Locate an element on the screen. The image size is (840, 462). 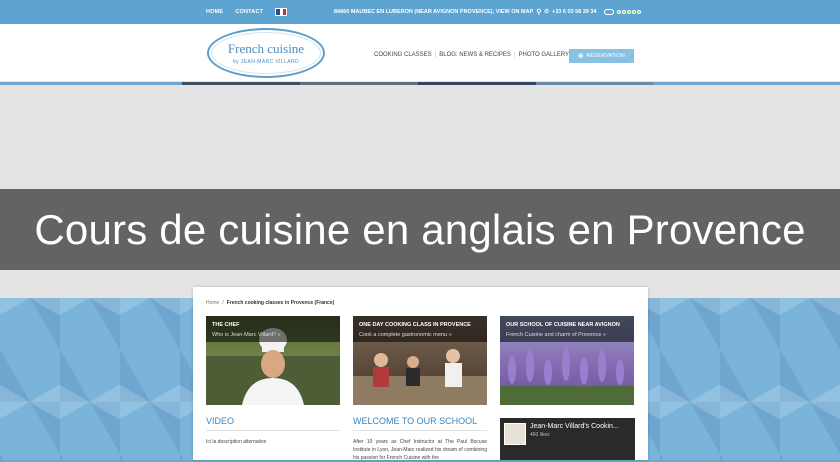
french-flag-icon is located at coordinates (281, 12).